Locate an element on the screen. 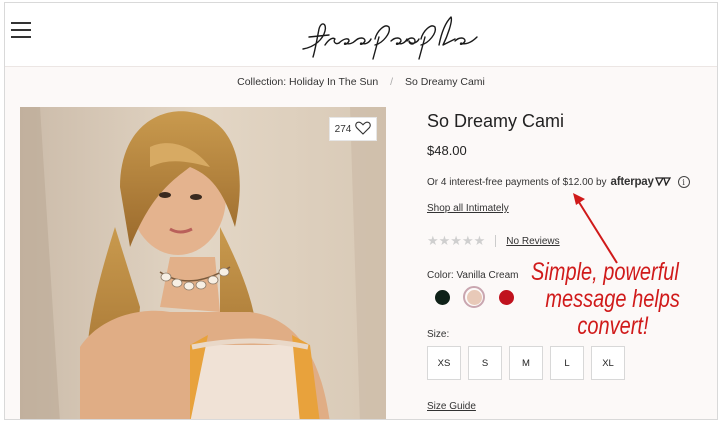 The height and width of the screenshot is (424, 722). annotation-line-1: Simple, powerful is located at coordinates (605, 272).